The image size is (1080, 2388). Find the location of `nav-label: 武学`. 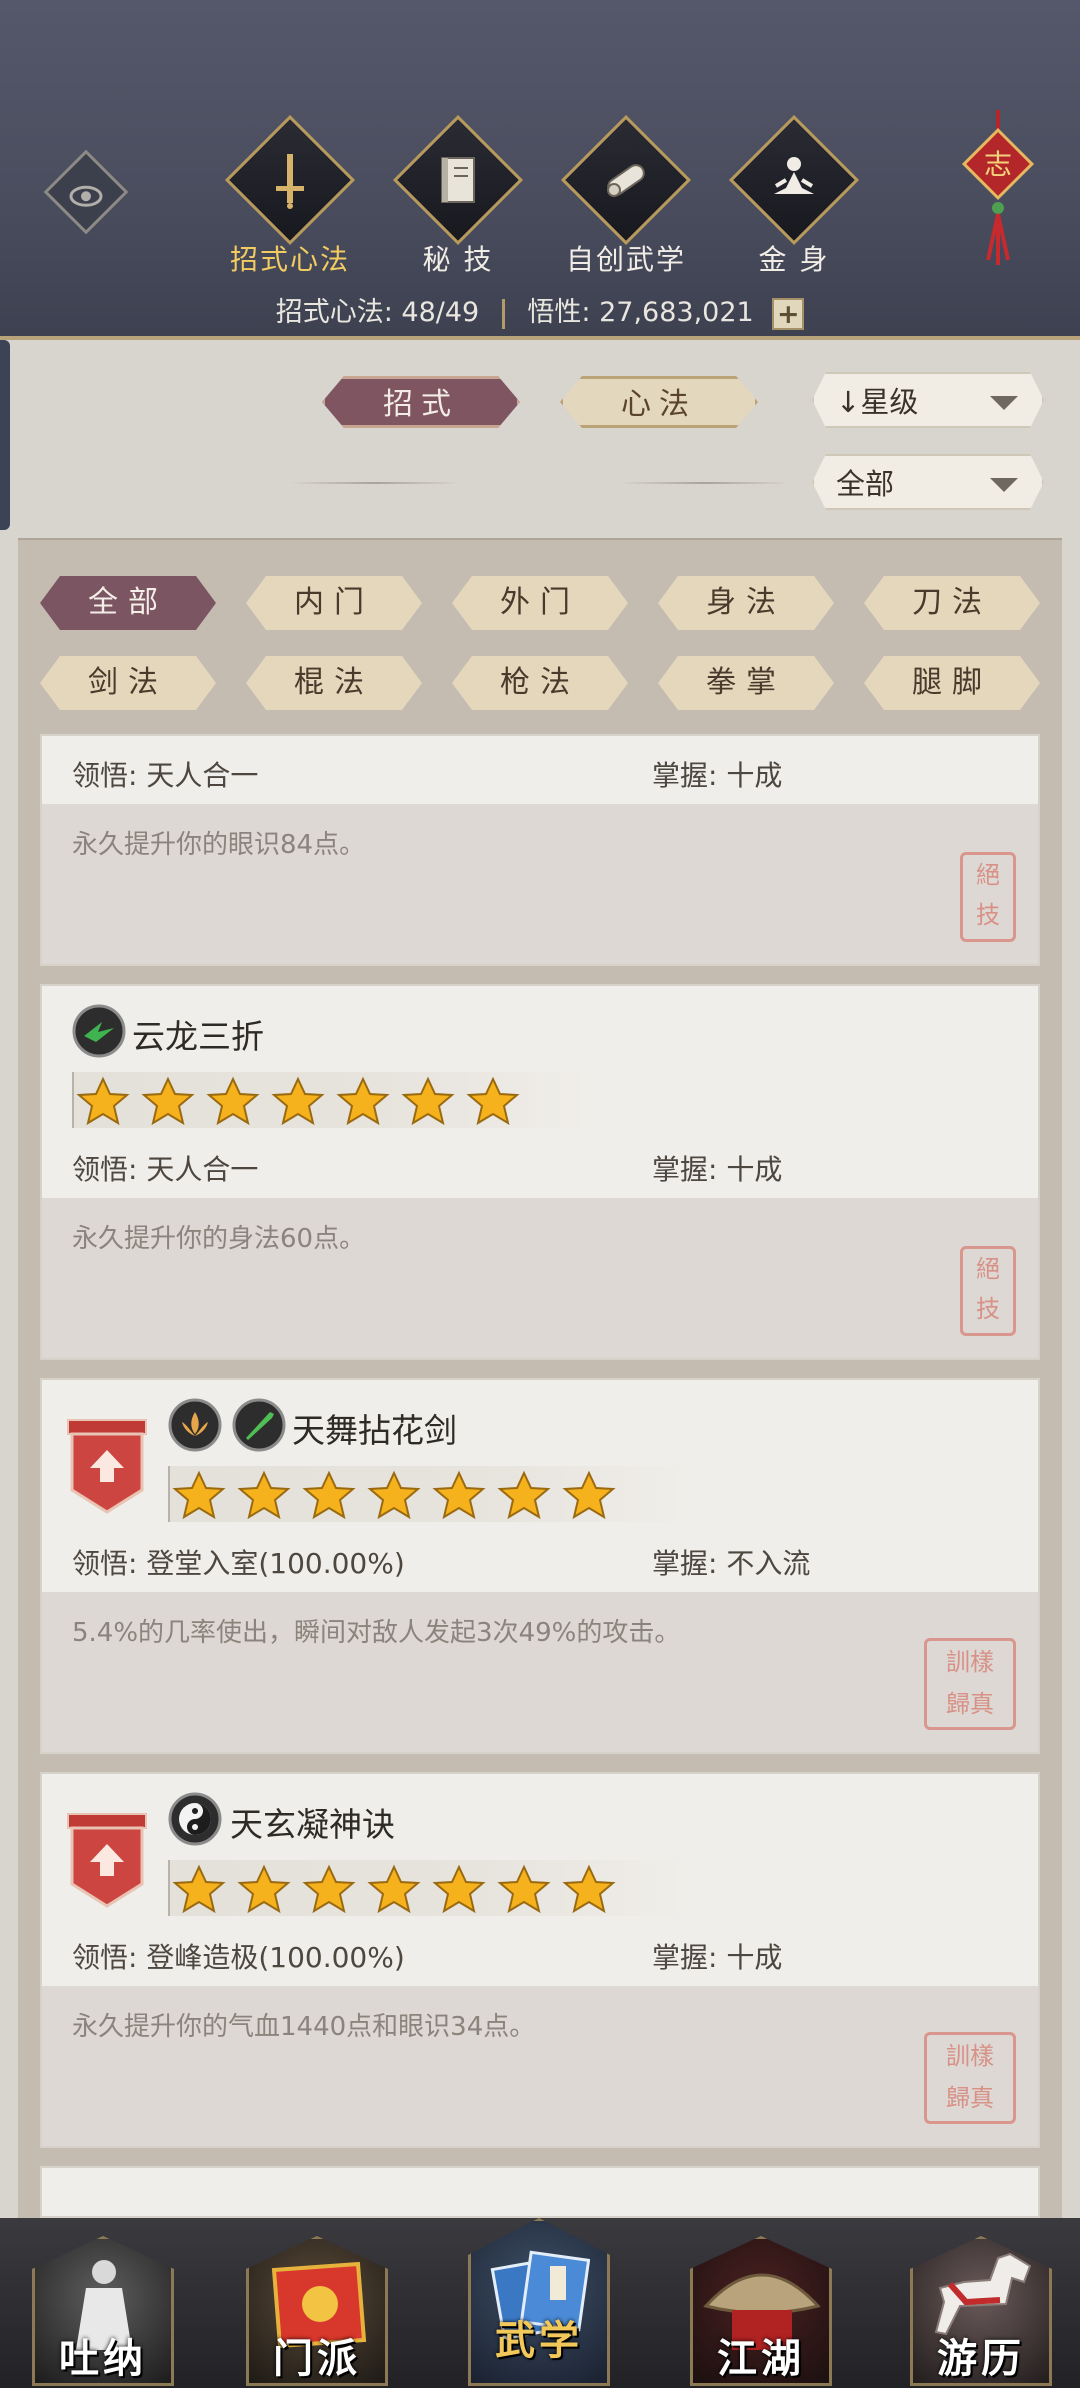

nav-label: 武学 is located at coordinates (539, 2340).